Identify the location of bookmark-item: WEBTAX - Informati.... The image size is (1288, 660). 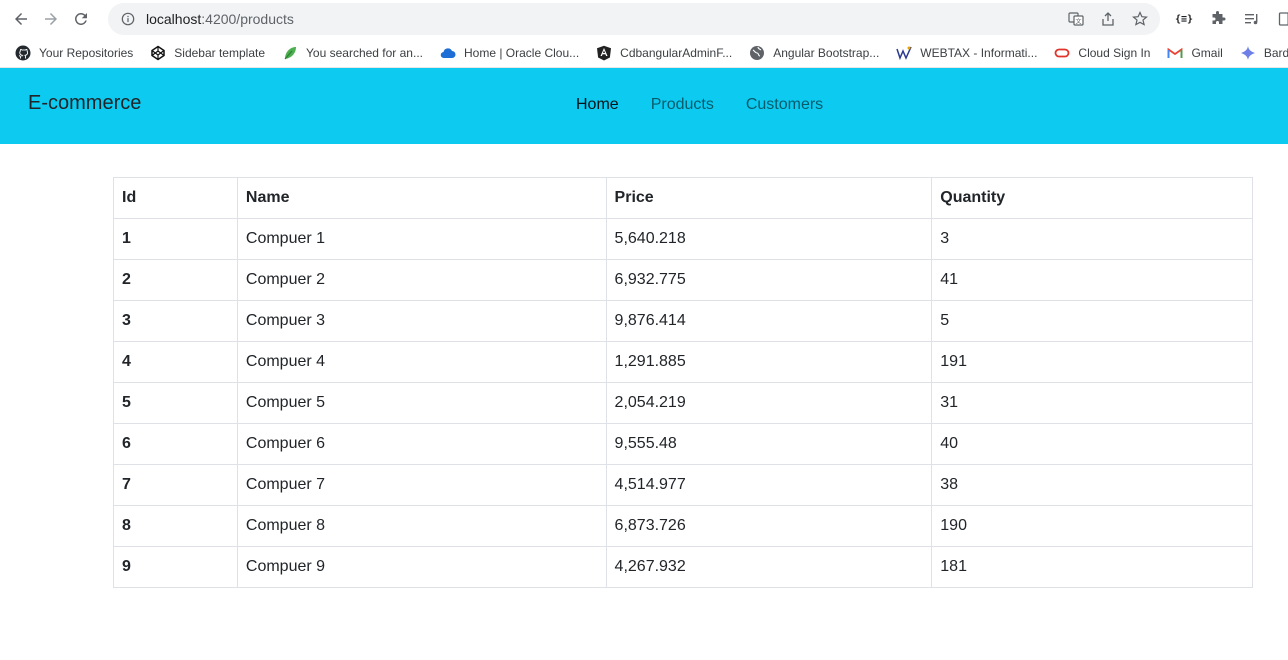
(968, 53).